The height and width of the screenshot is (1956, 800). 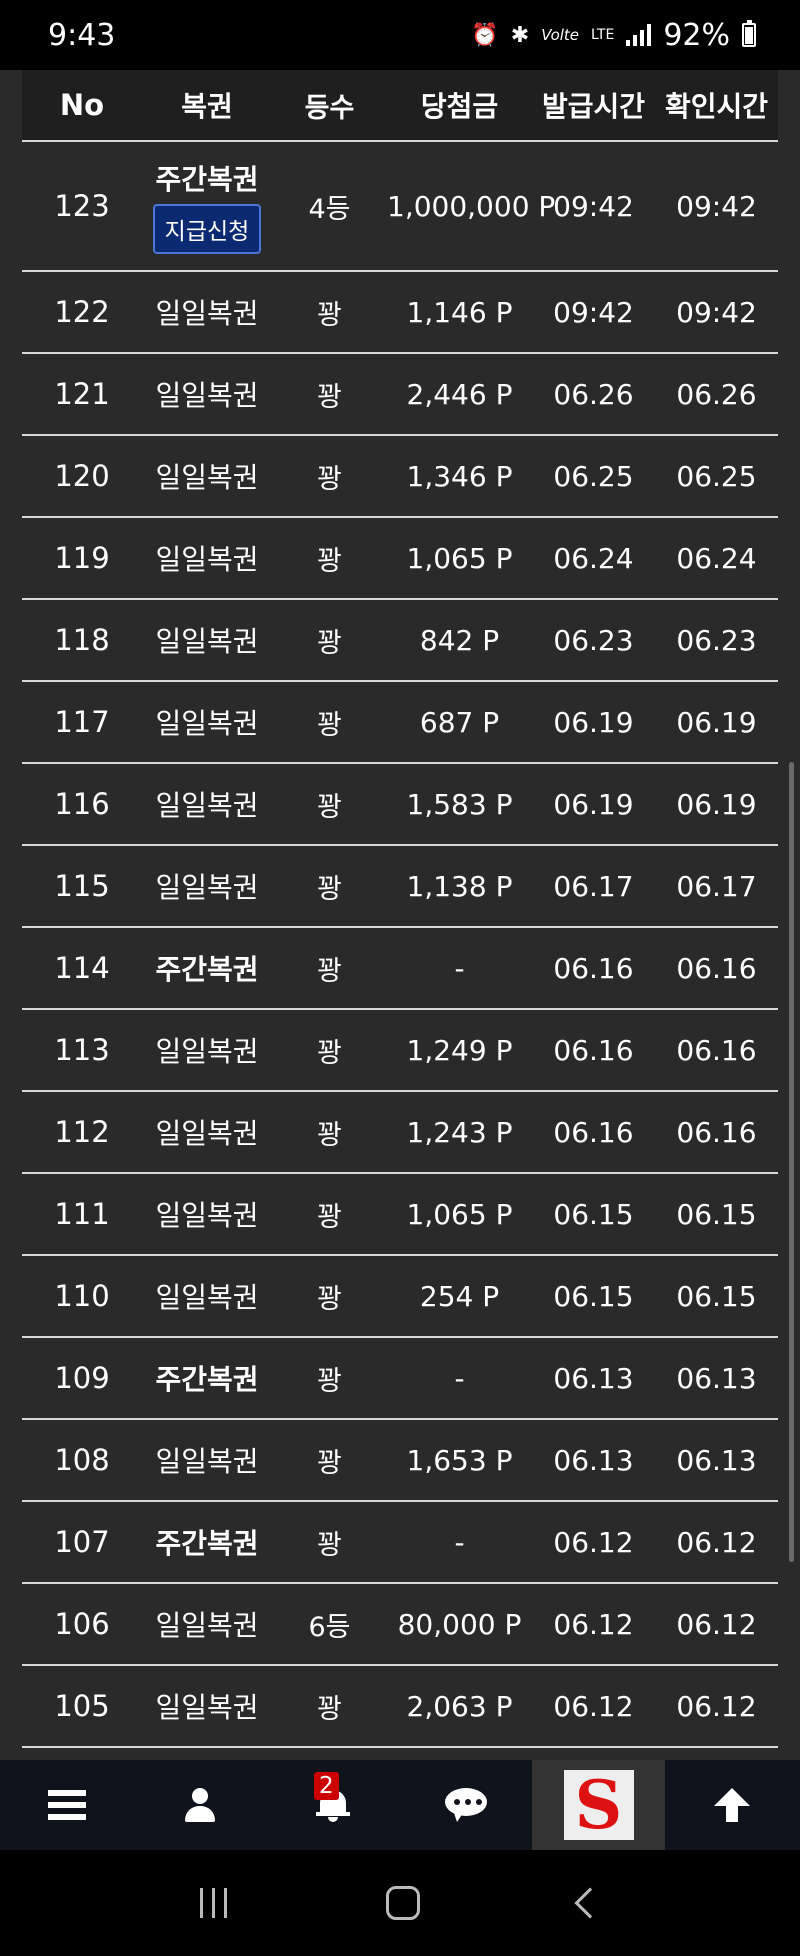 What do you see at coordinates (749, 33) in the screenshot?
I see `battery-icon` at bounding box center [749, 33].